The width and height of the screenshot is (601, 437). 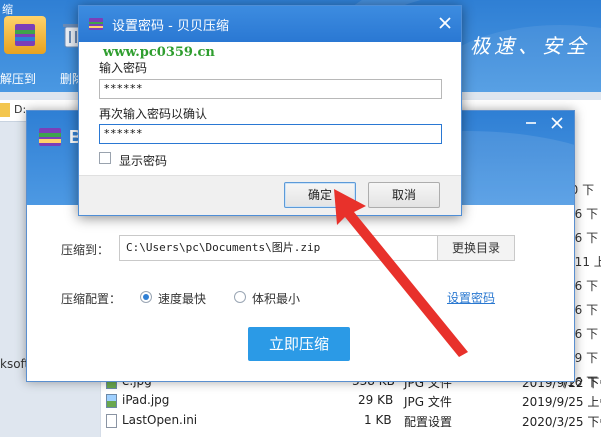 I want to click on ok-button: 确定, so click(x=320, y=195).